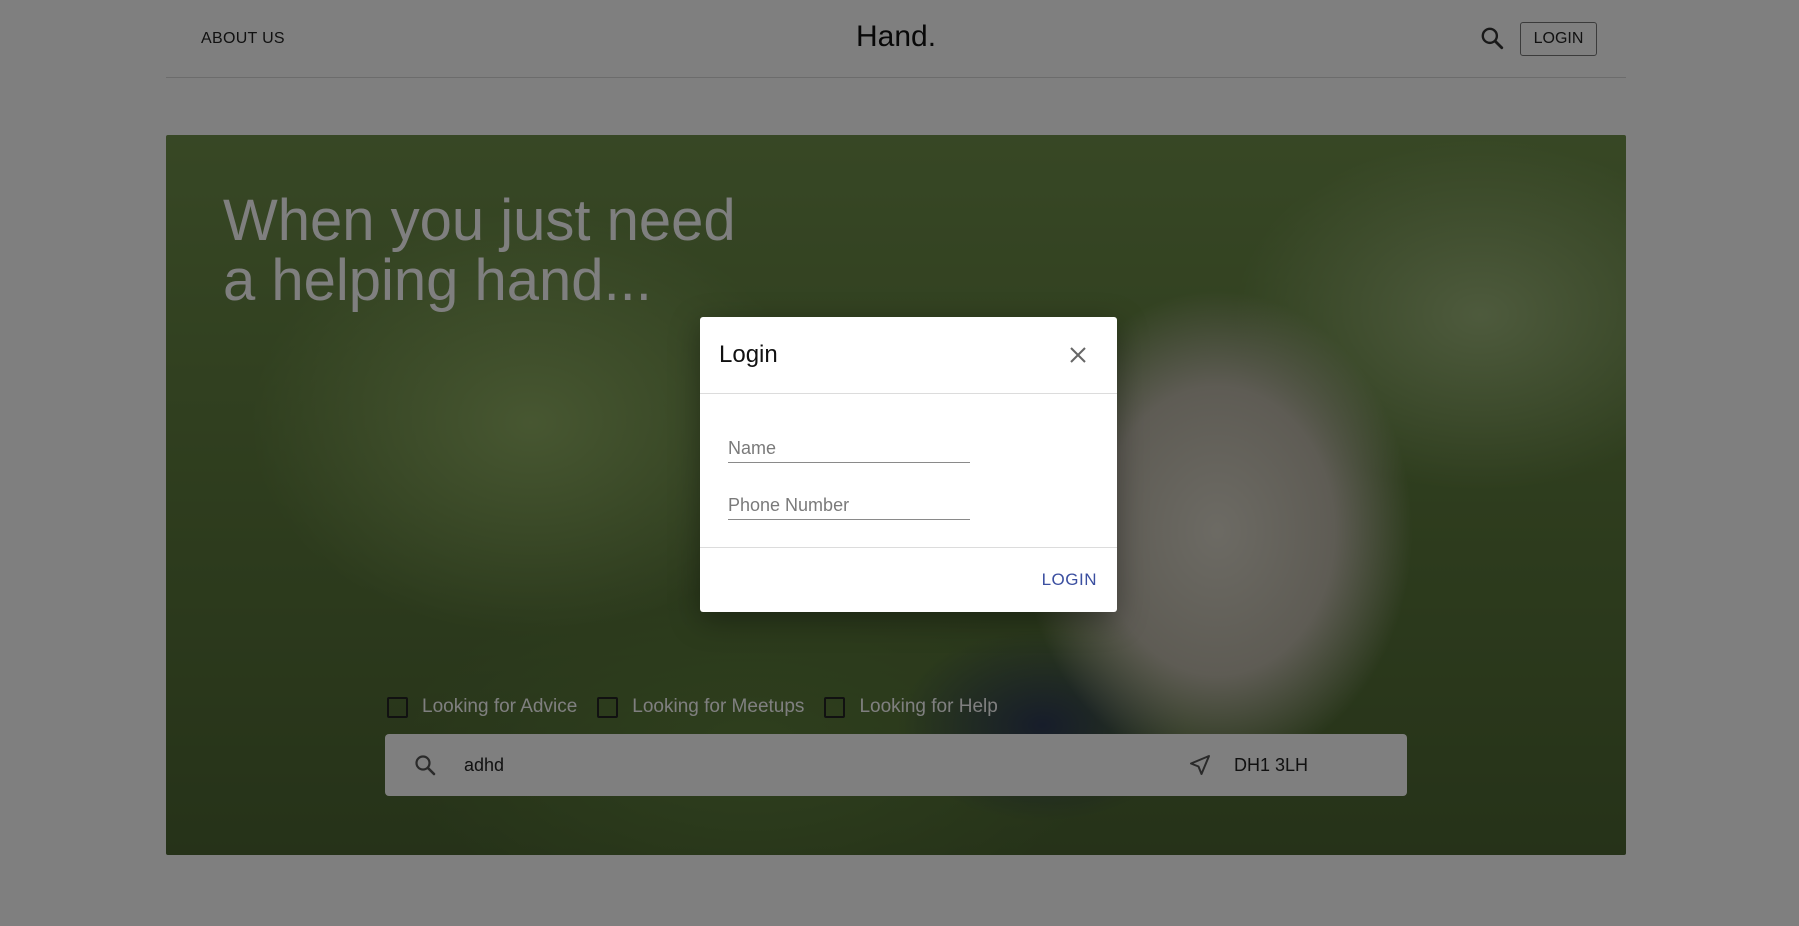  What do you see at coordinates (908, 355) in the screenshot?
I see `modal-header: Login` at bounding box center [908, 355].